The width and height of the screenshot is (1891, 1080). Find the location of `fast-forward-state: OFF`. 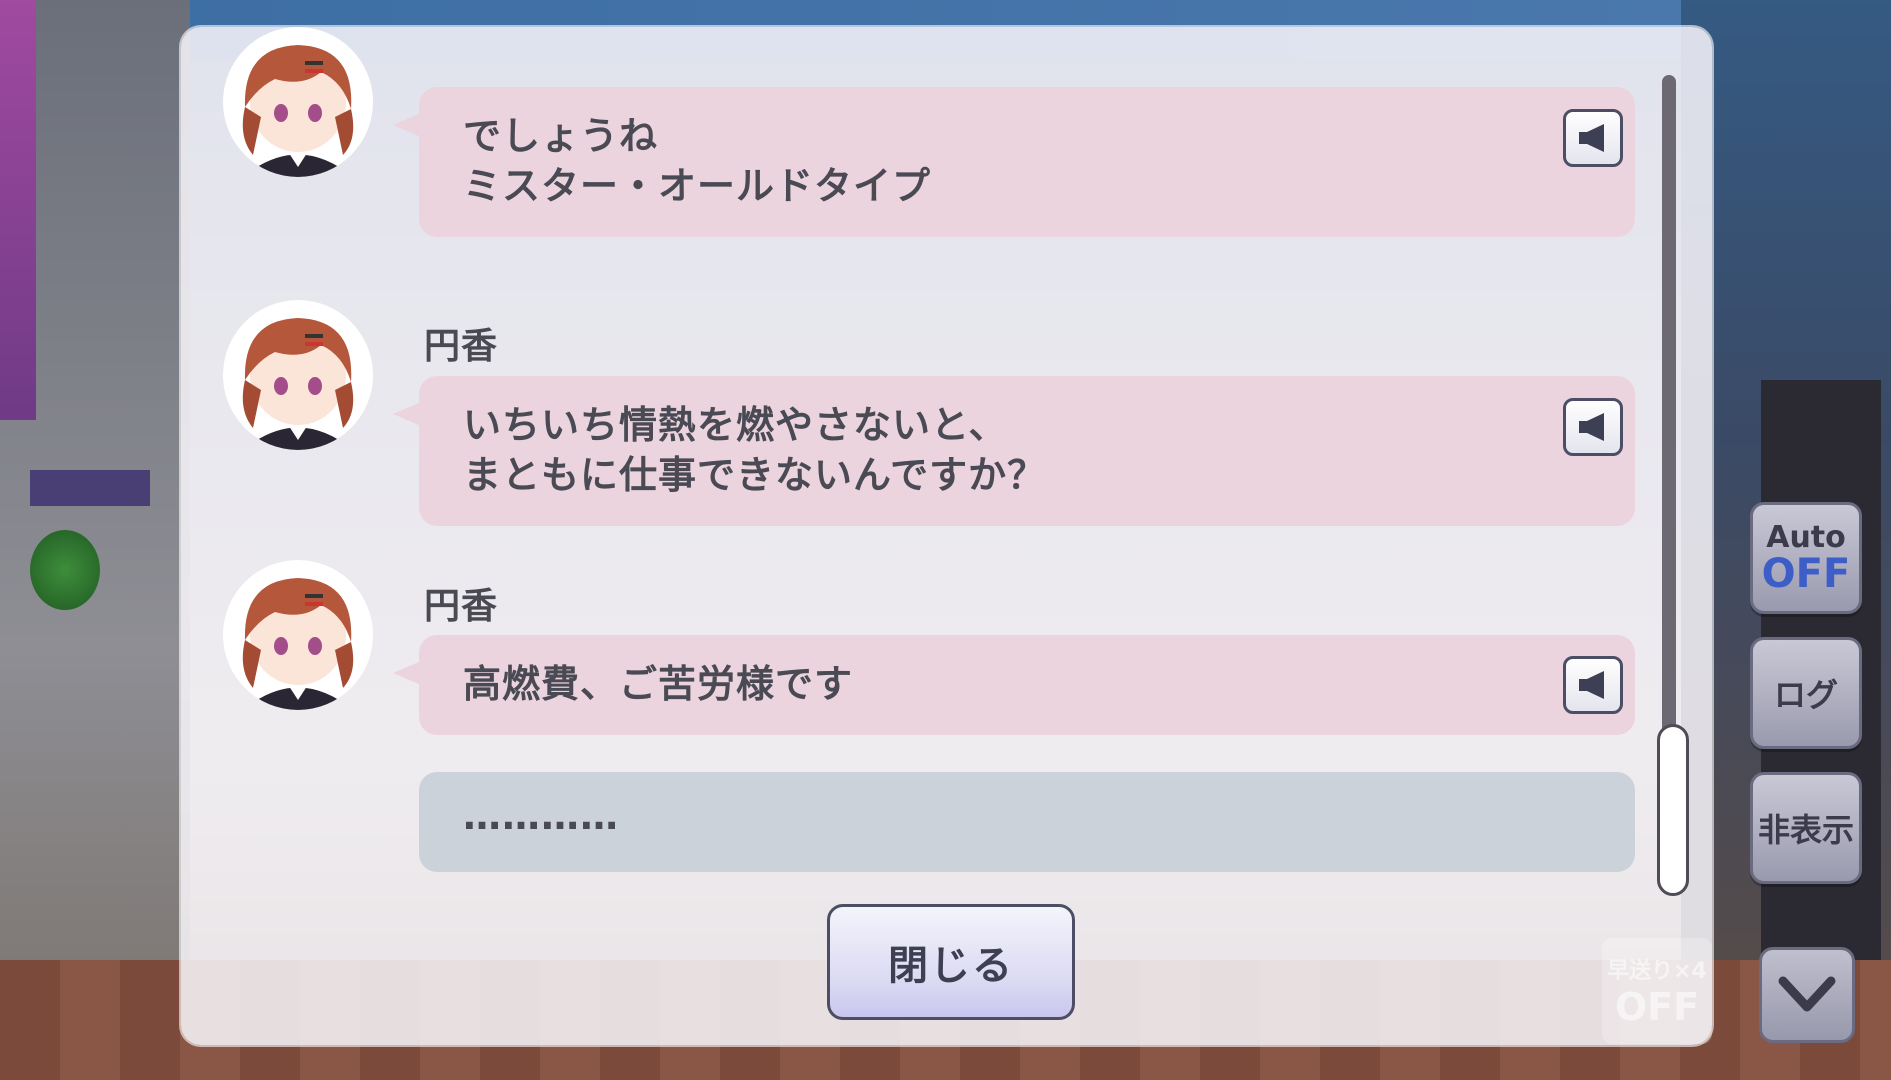

fast-forward-state: OFF is located at coordinates (1657, 1007).